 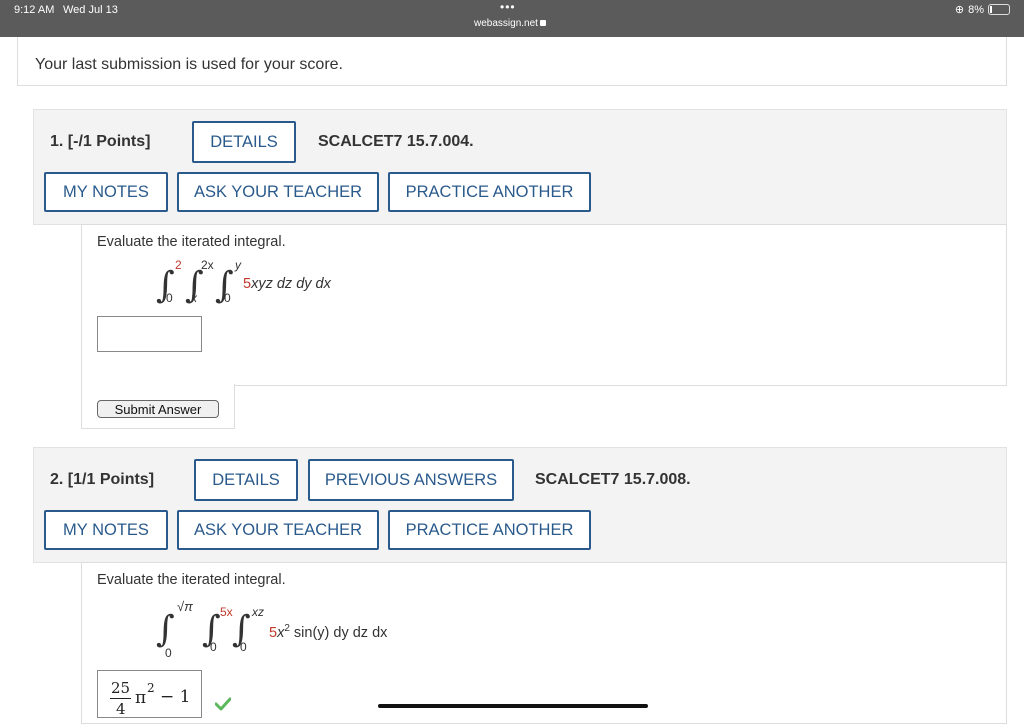 I want to click on middle-upper-limit: 5x, so click(x=226, y=612).